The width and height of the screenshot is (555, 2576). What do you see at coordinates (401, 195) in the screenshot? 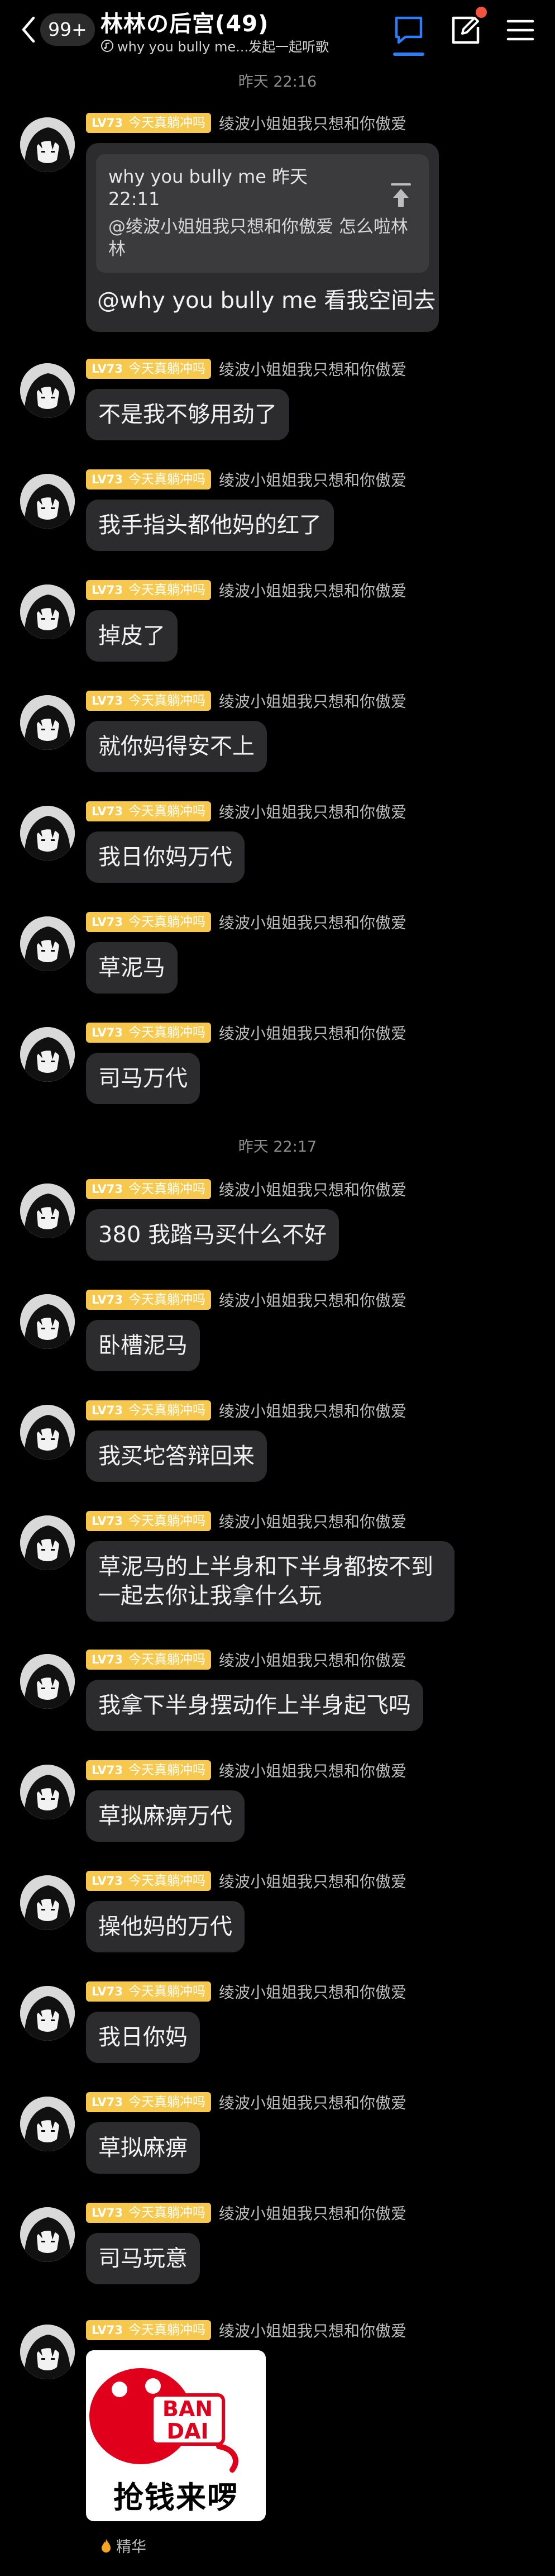
I see `jump-to-top-icon` at bounding box center [401, 195].